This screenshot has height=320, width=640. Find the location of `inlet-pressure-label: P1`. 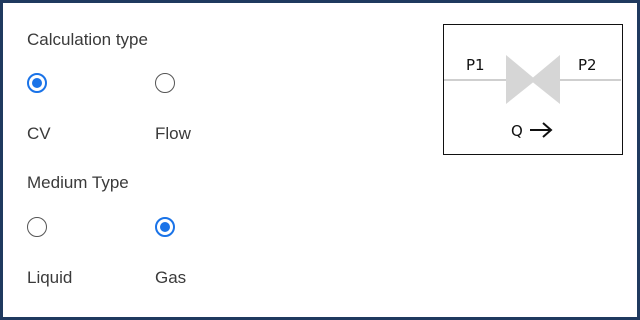

inlet-pressure-label: P1 is located at coordinates (475, 65).